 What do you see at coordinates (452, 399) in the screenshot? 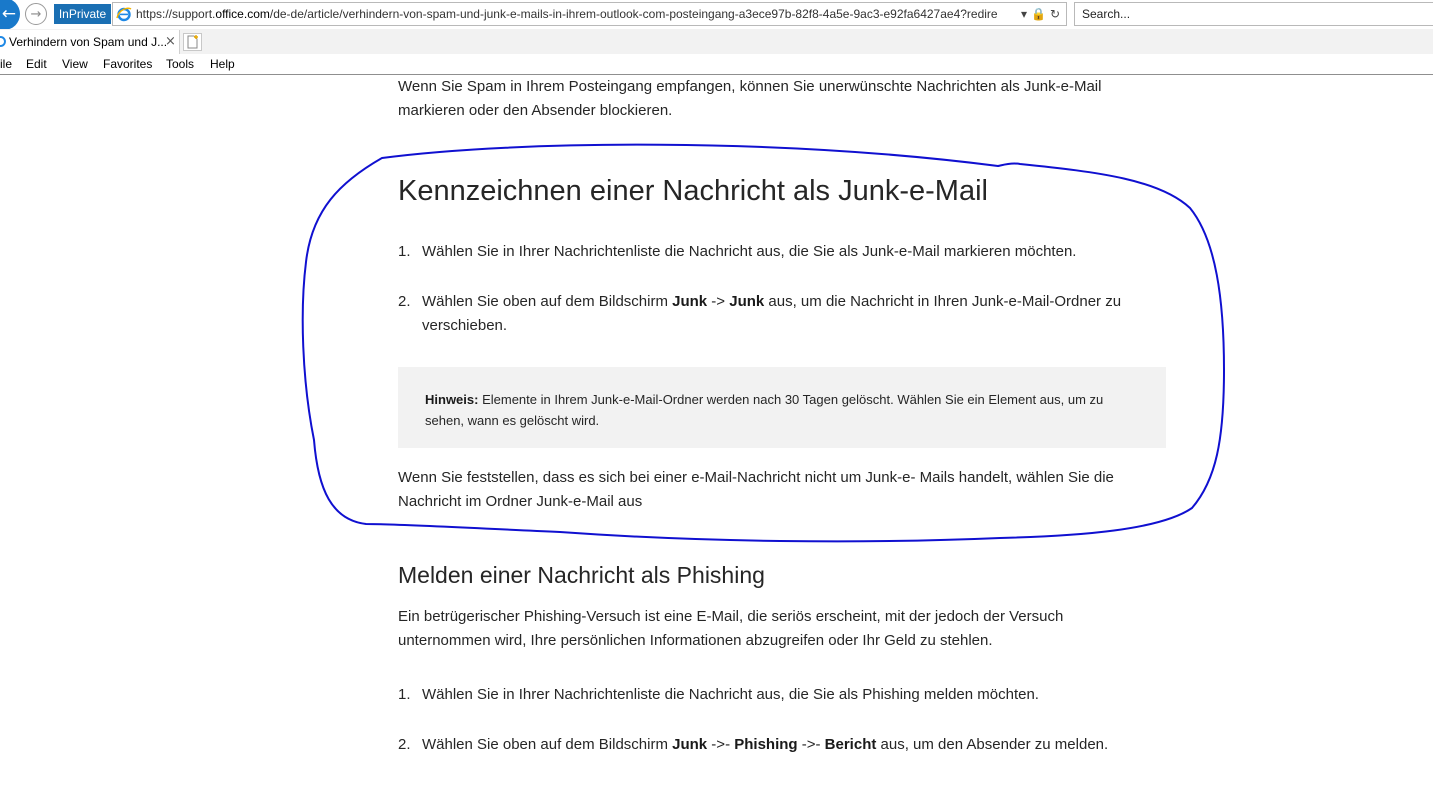
I see `note-label: Hinweis:` at bounding box center [452, 399].